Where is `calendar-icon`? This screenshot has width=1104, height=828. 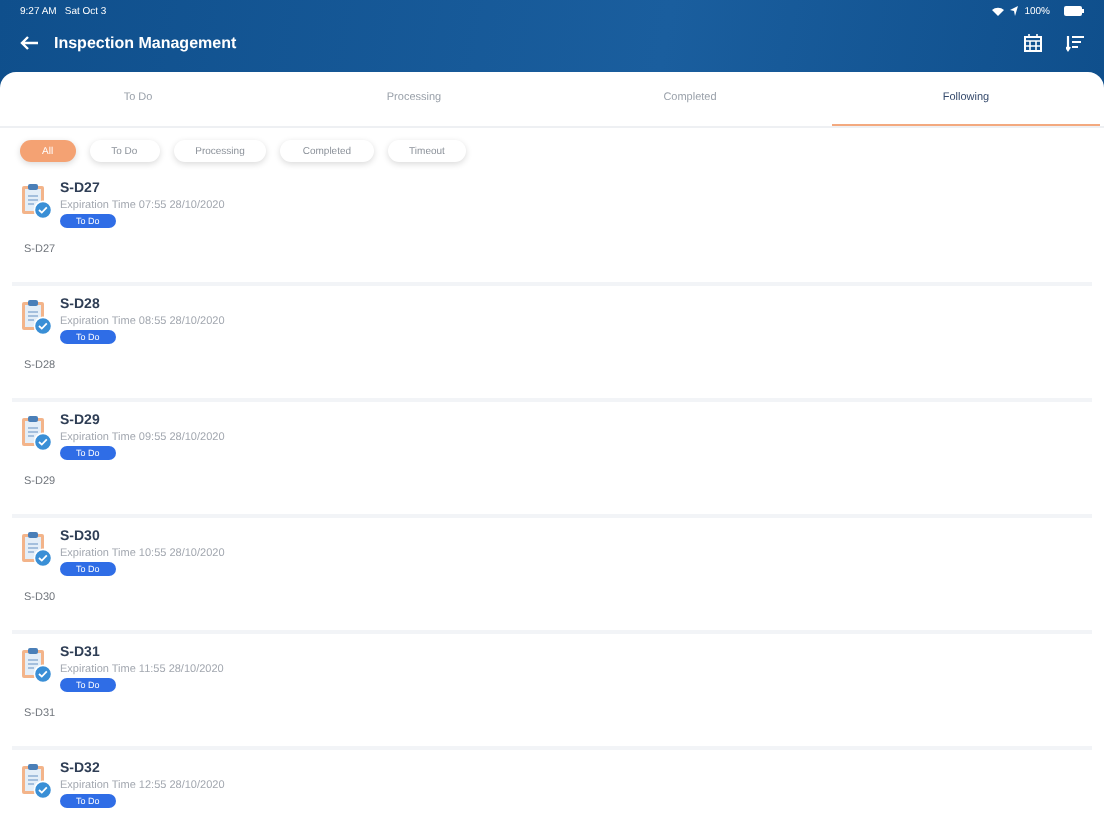 calendar-icon is located at coordinates (1033, 42).